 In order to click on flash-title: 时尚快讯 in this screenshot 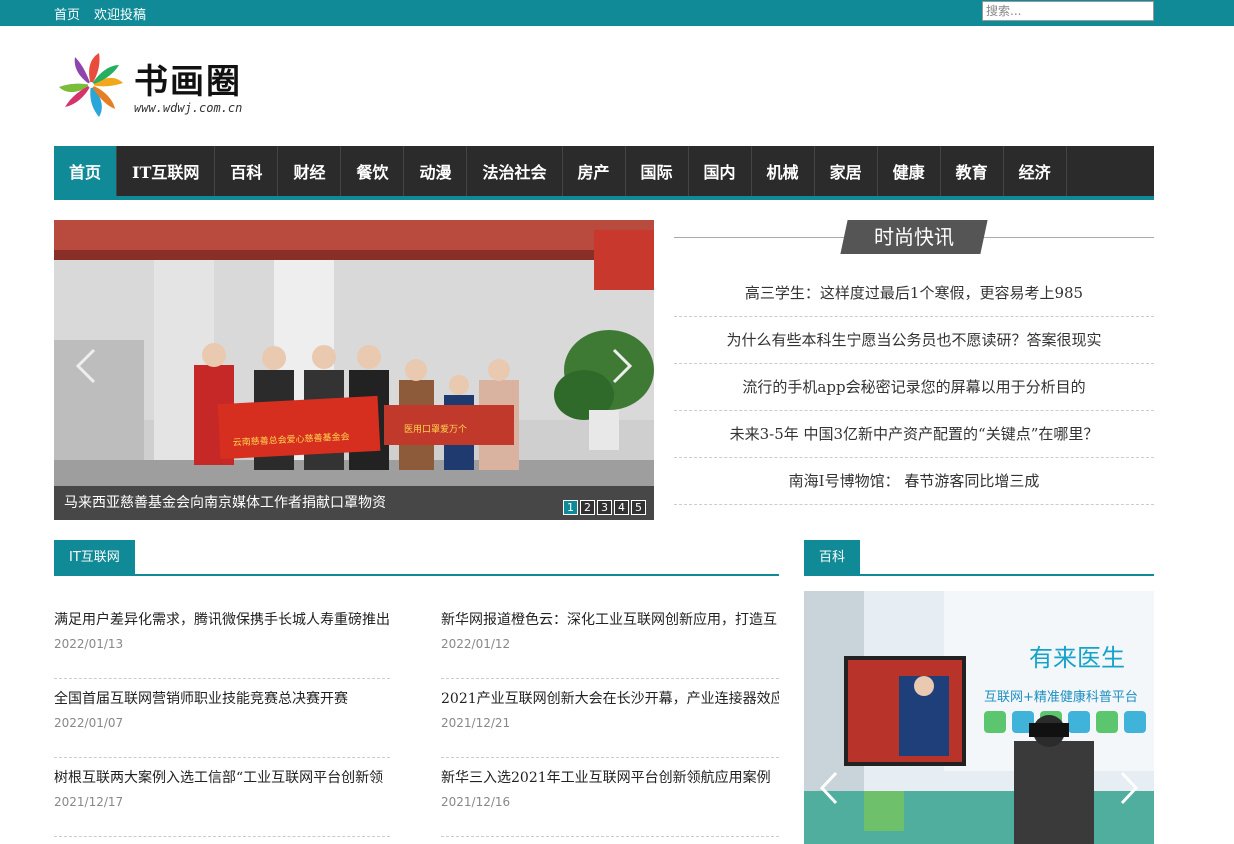, I will do `click(914, 237)`.